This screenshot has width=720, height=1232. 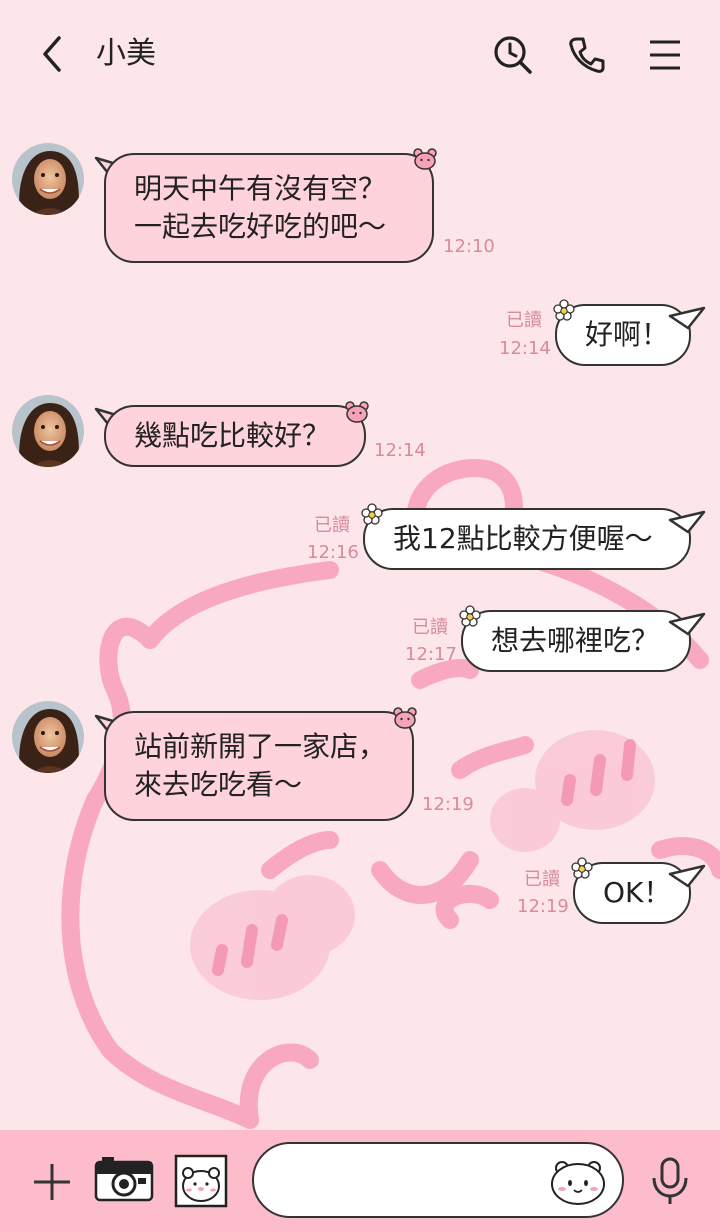 What do you see at coordinates (333, 552) in the screenshot?
I see `message-time: 12:16` at bounding box center [333, 552].